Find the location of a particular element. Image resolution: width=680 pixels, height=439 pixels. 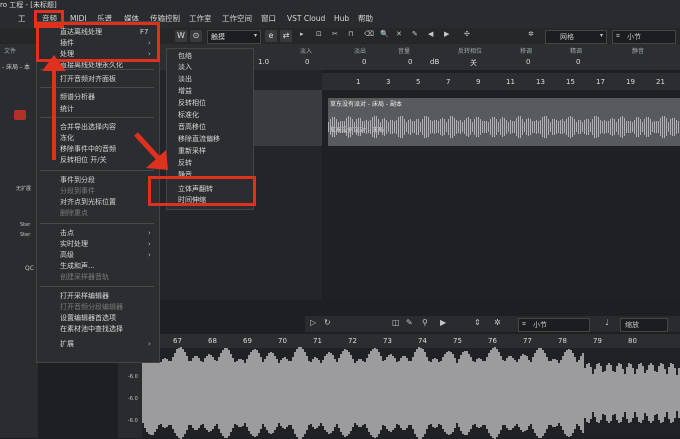

process-submenu-item: 音高移位 is located at coordinates (192, 127).